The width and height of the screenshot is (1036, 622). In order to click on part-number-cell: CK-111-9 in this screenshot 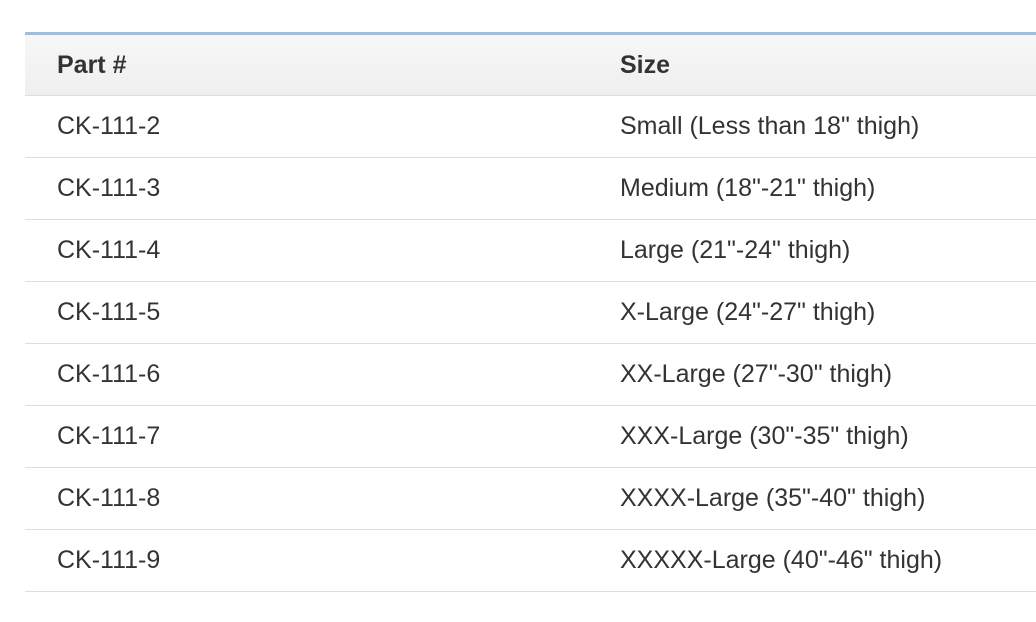, I will do `click(109, 560)`.